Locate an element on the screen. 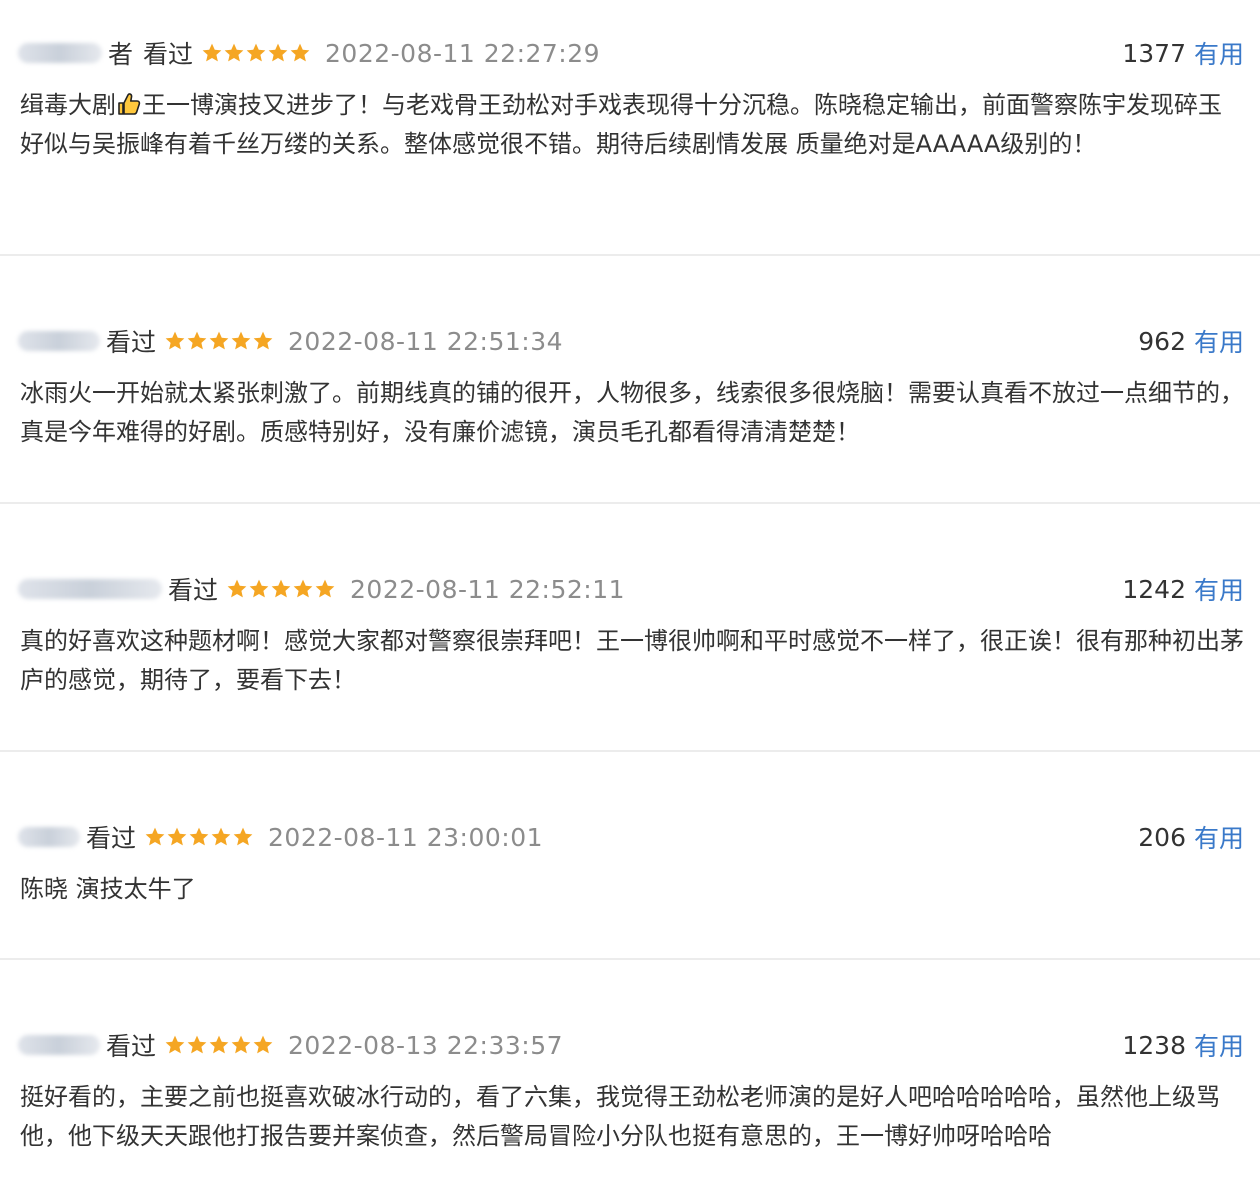 This screenshot has width=1260, height=1204. review-meta: 看过 2022-08-11 23:00:01 206 有用 is located at coordinates (631, 837).